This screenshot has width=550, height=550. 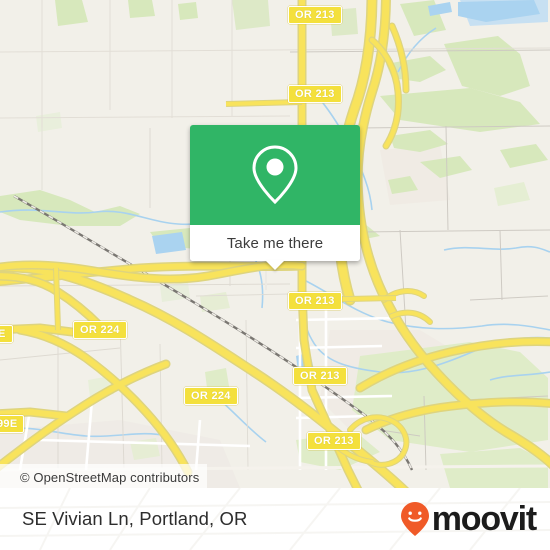 What do you see at coordinates (315, 301) in the screenshot?
I see `road-shield-or213-c1: OR 213` at bounding box center [315, 301].